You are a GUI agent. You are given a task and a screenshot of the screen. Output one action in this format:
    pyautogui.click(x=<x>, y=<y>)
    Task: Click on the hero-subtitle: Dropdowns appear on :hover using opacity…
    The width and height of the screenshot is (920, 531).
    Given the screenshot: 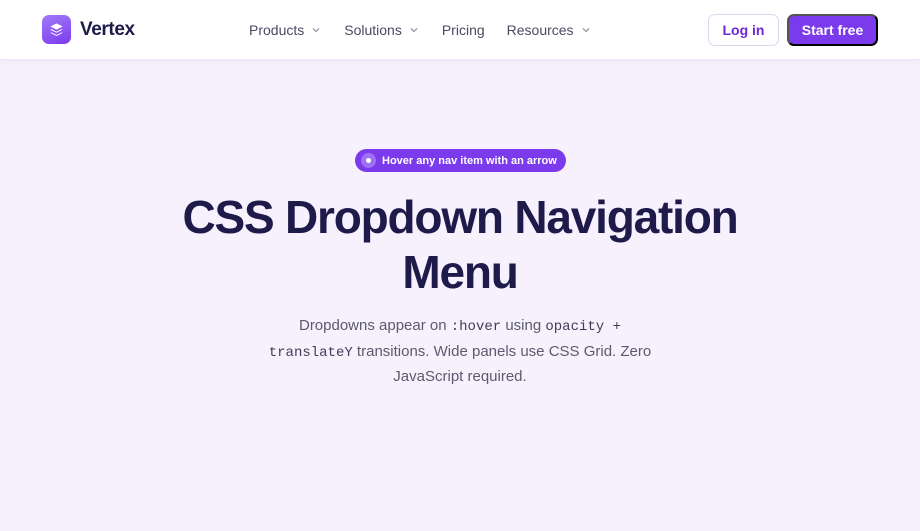 What is the action you would take?
    pyautogui.click(x=460, y=352)
    